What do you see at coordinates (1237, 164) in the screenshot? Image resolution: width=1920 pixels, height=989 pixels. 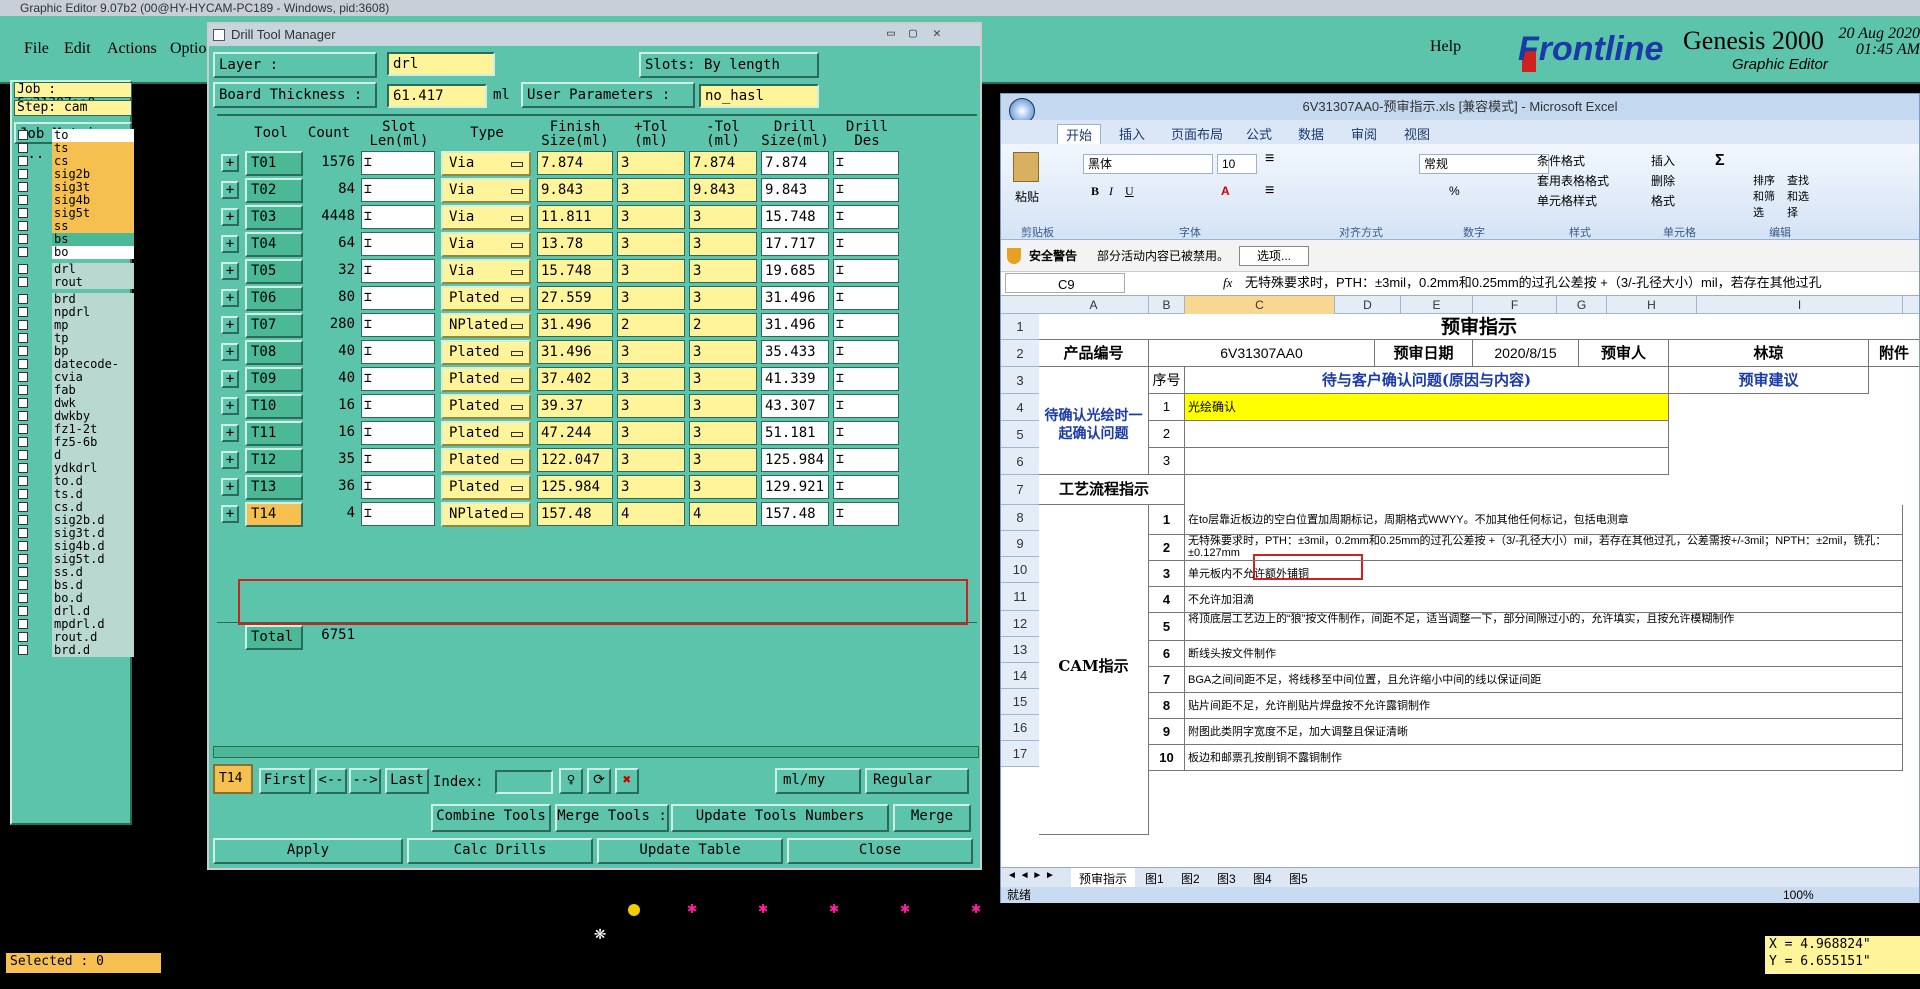 I see `font-size-box: 10` at bounding box center [1237, 164].